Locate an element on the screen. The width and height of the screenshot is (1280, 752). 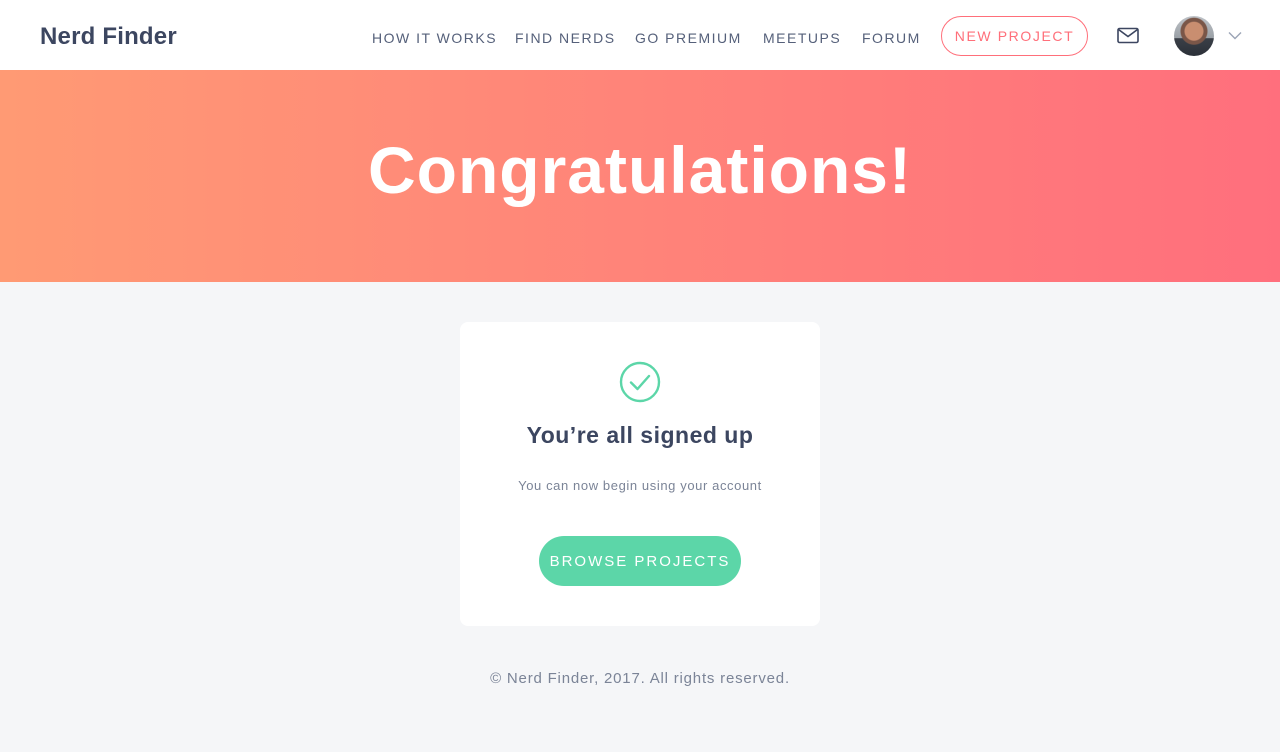
mail-icon is located at coordinates (1128, 35).